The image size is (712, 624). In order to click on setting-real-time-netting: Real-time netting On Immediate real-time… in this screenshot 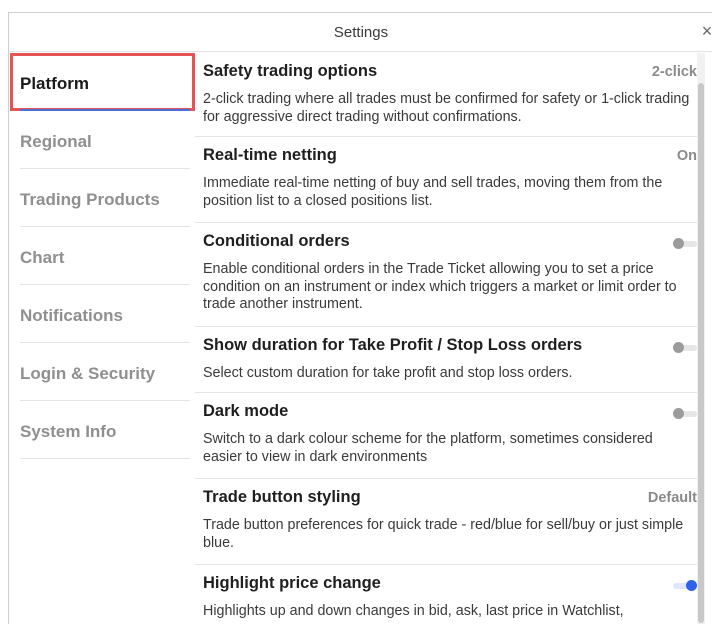, I will do `click(448, 180)`.